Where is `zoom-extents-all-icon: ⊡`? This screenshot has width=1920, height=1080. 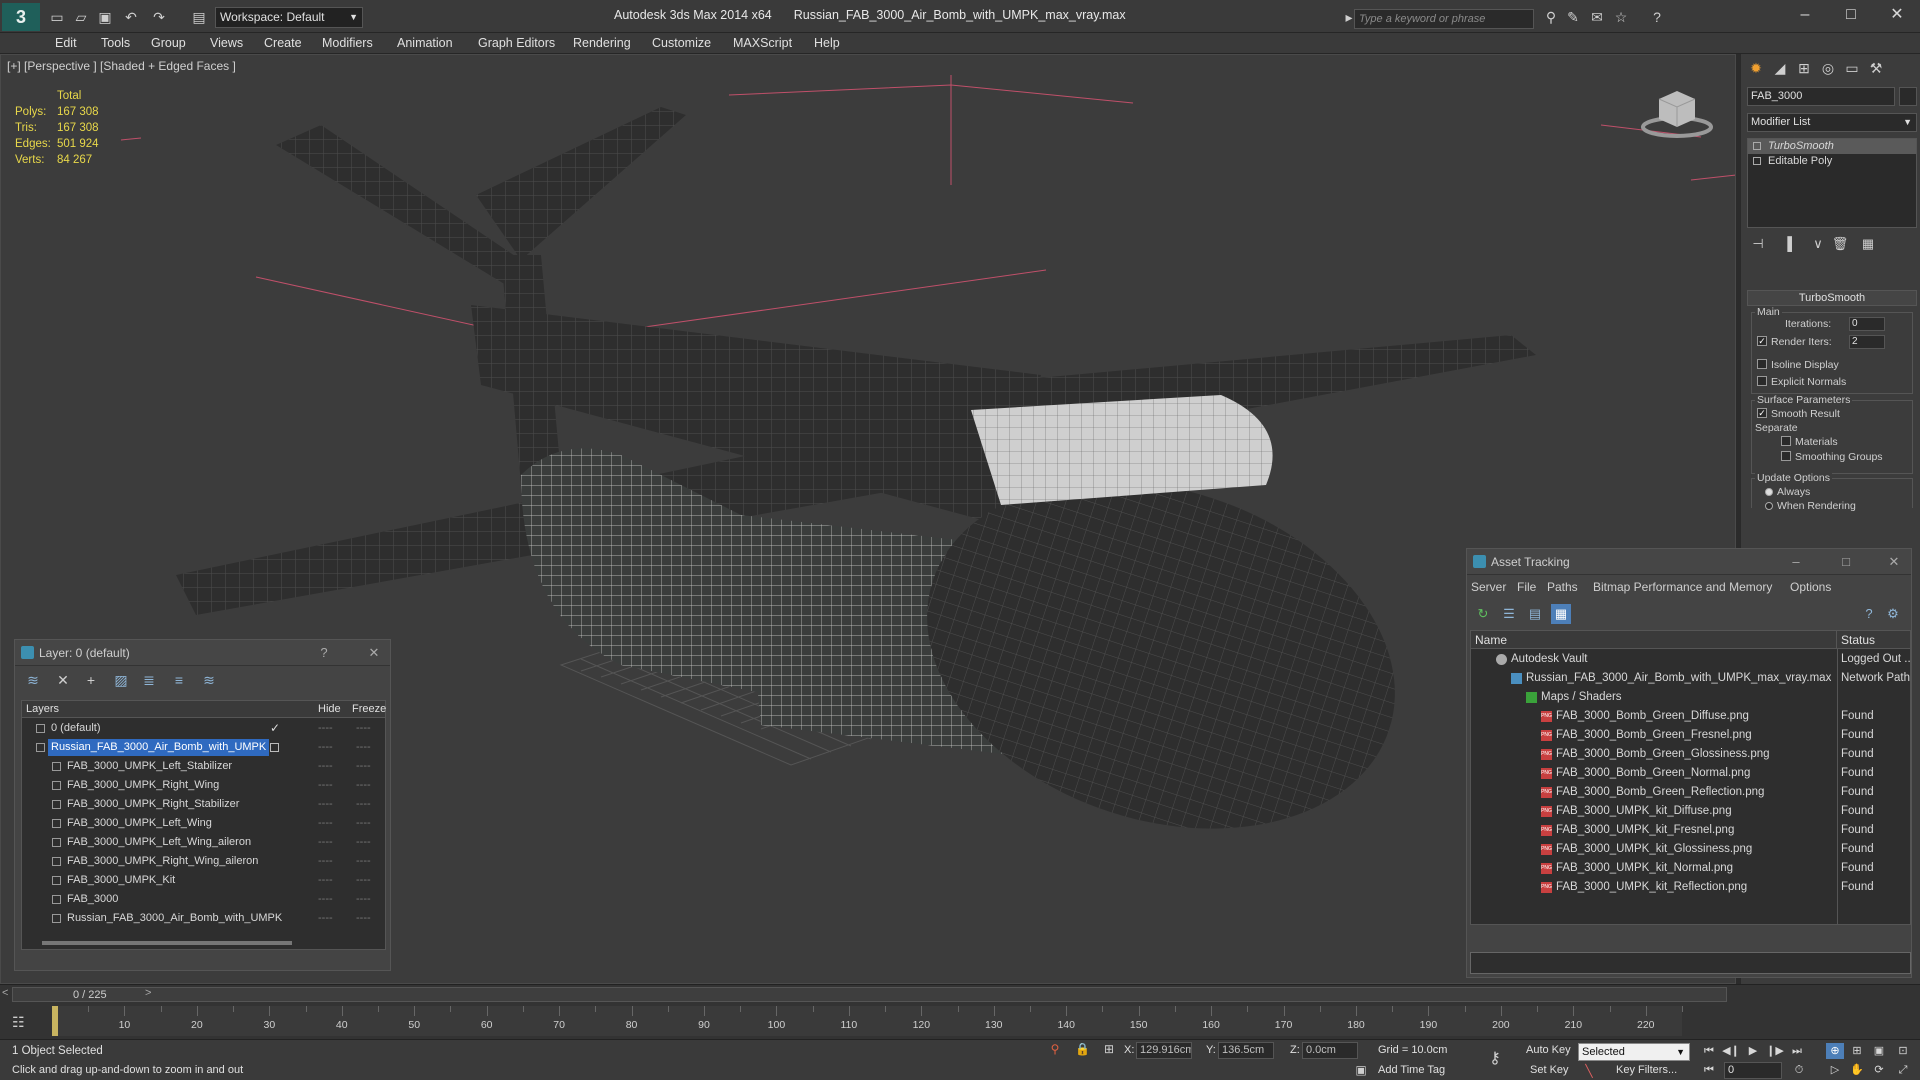
zoom-extents-all-icon: ⊡ is located at coordinates (1903, 1051).